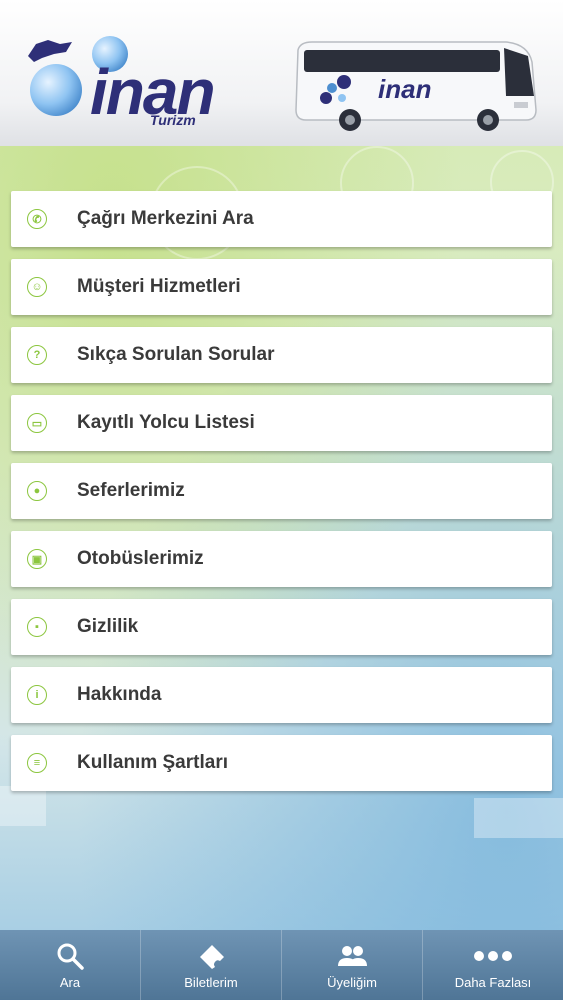 This screenshot has height=1000, width=563. What do you see at coordinates (37, 627) in the screenshot?
I see `lock-icon: ▪` at bounding box center [37, 627].